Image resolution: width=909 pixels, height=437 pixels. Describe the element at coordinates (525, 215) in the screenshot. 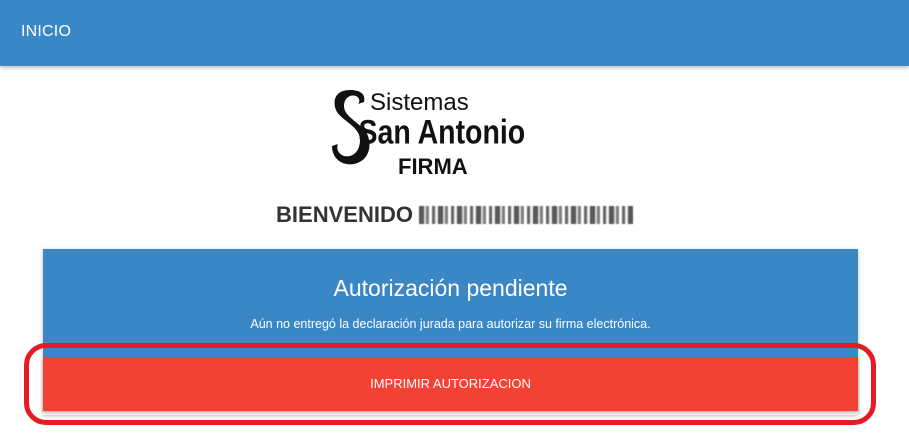

I see `redacted-user-name` at that location.